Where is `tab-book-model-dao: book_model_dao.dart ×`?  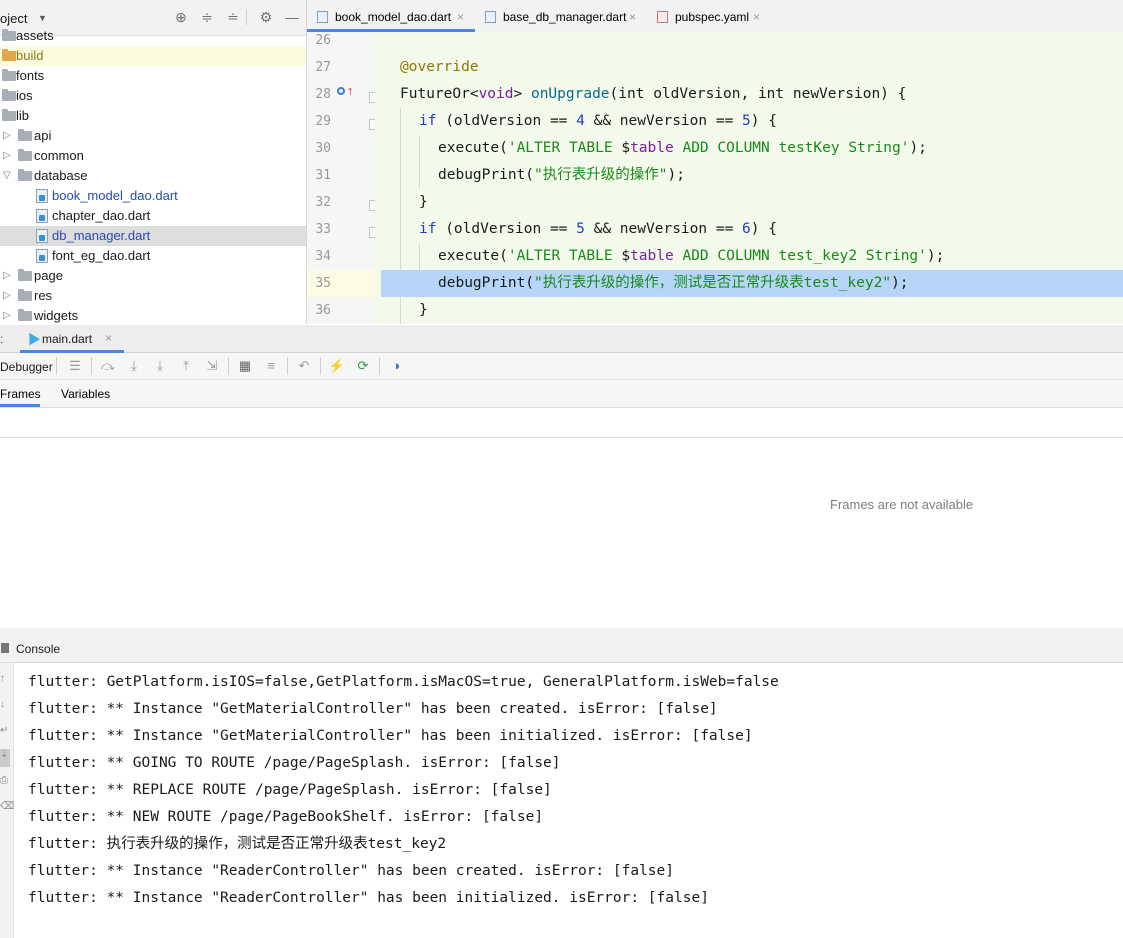
tab-book-model-dao: book_model_dao.dart × is located at coordinates (391, 16).